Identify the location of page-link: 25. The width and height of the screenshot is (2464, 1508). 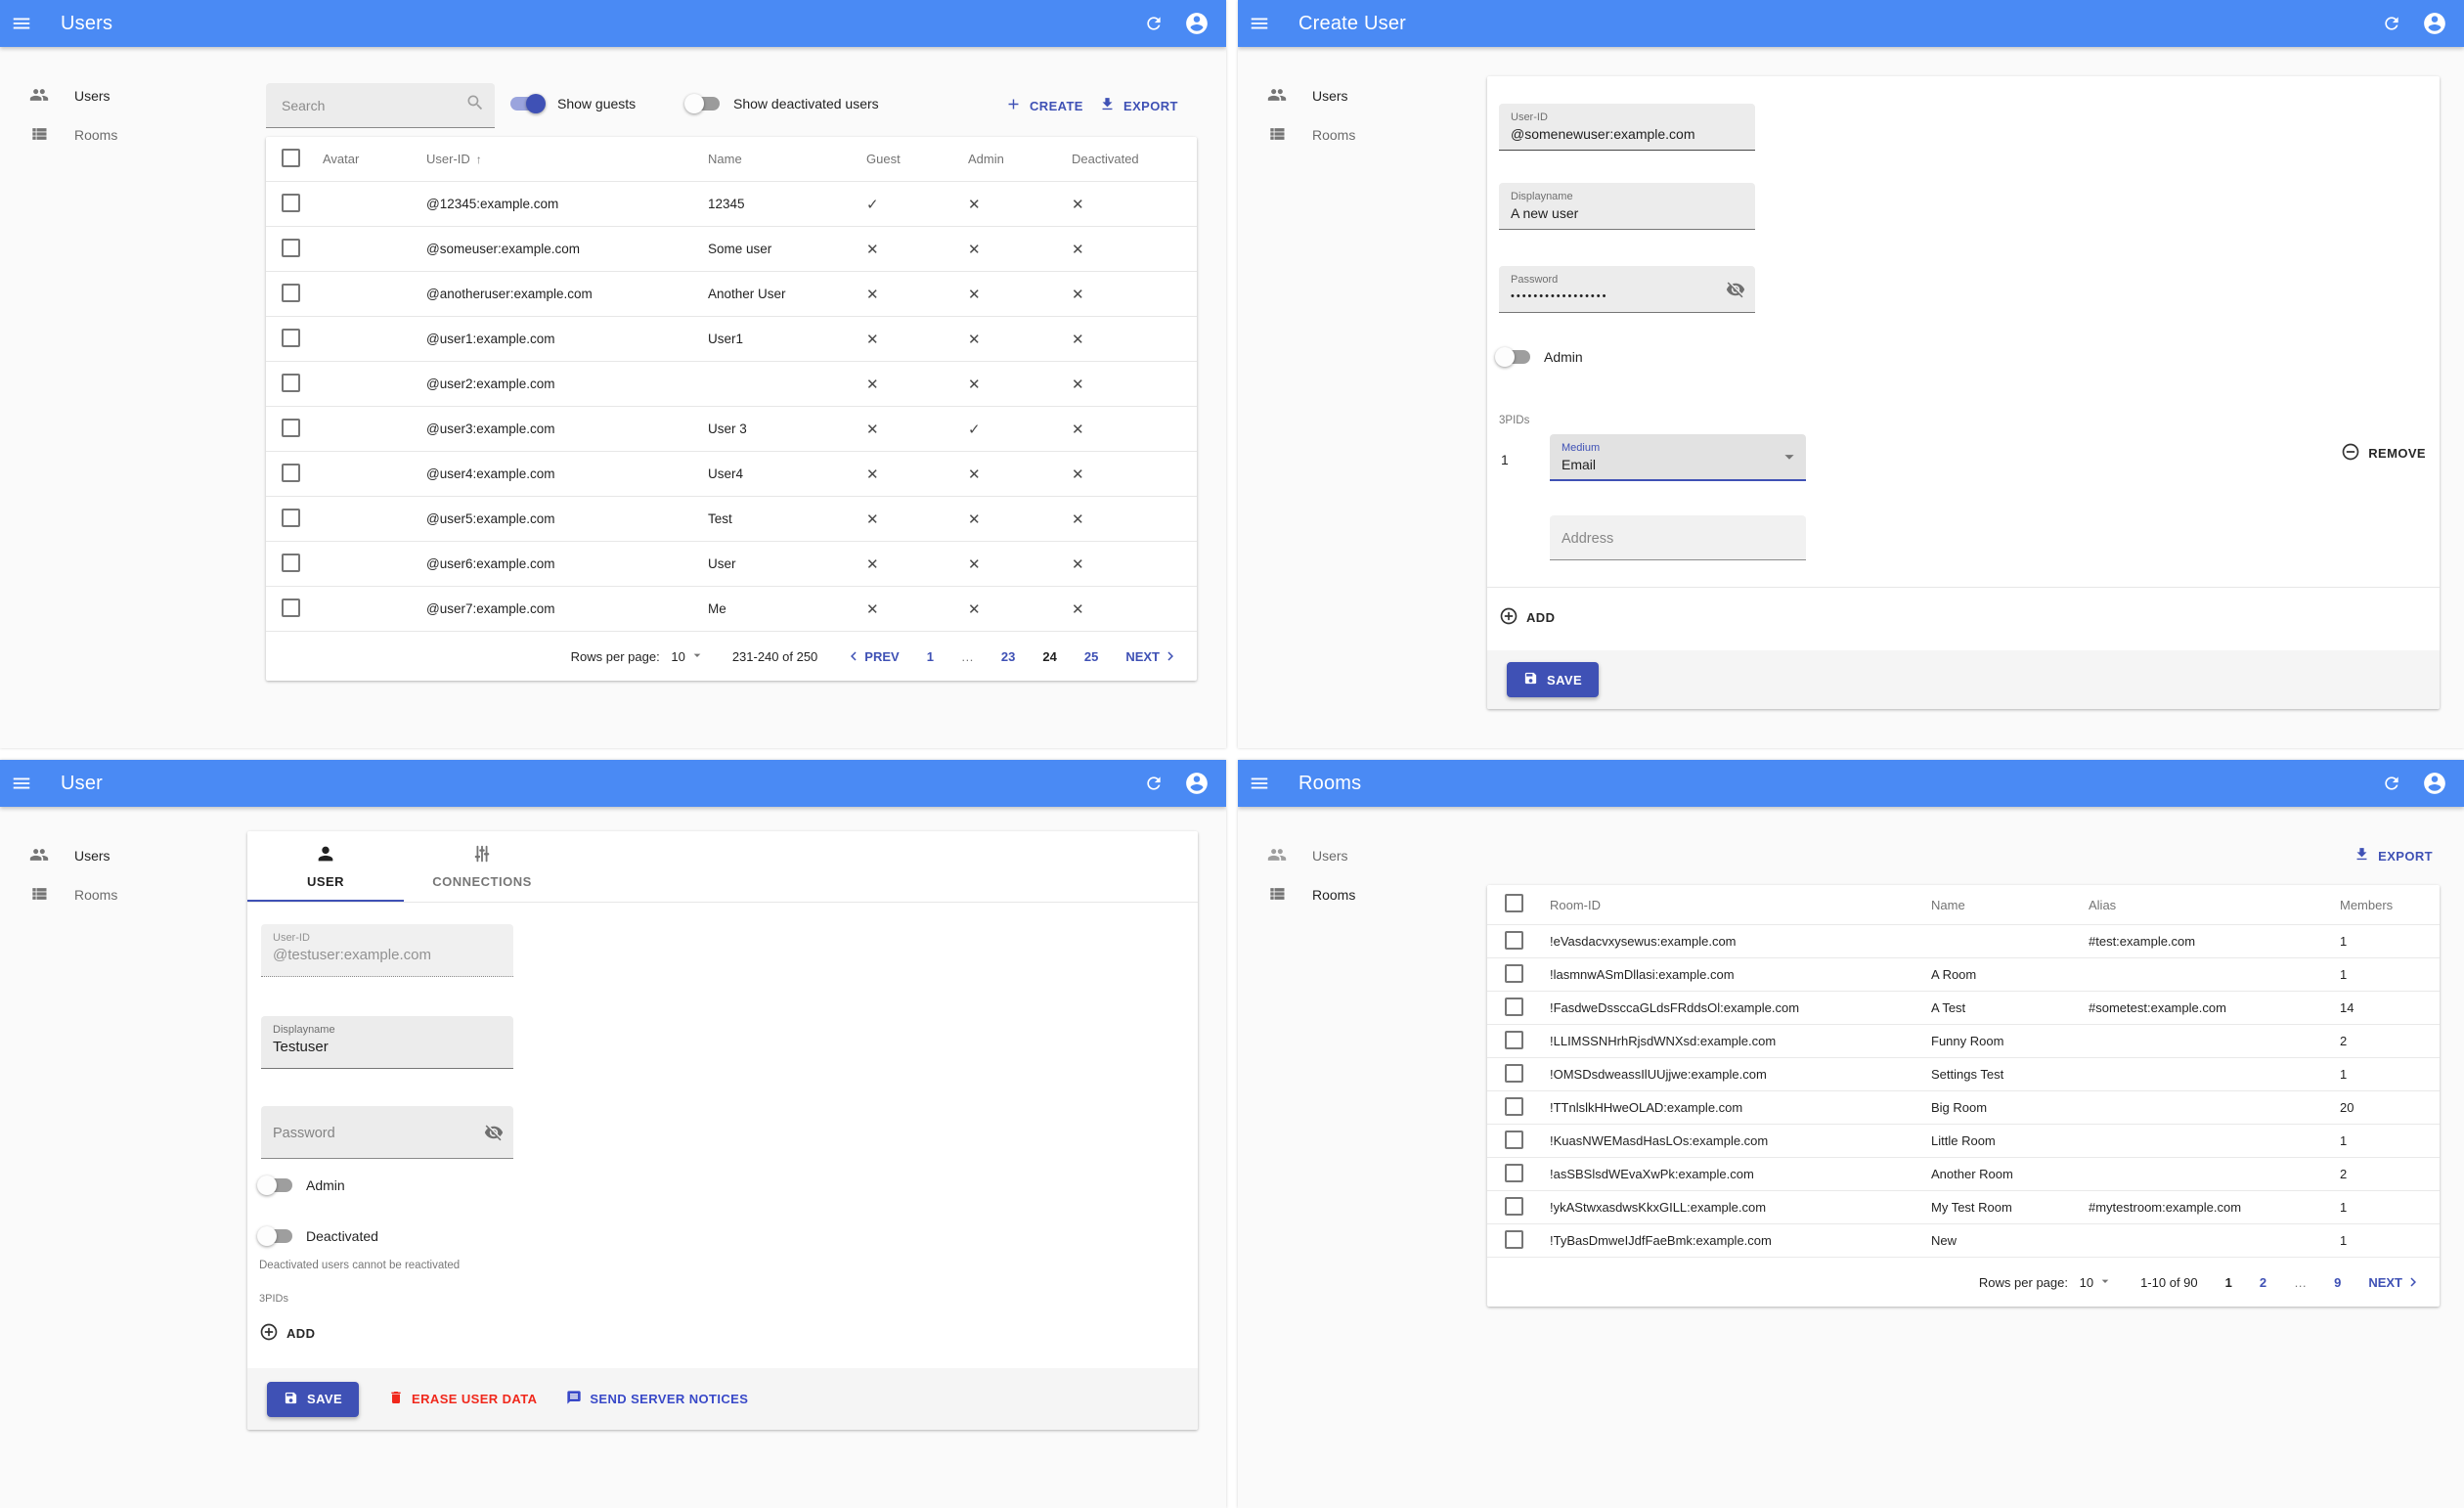
(1091, 656).